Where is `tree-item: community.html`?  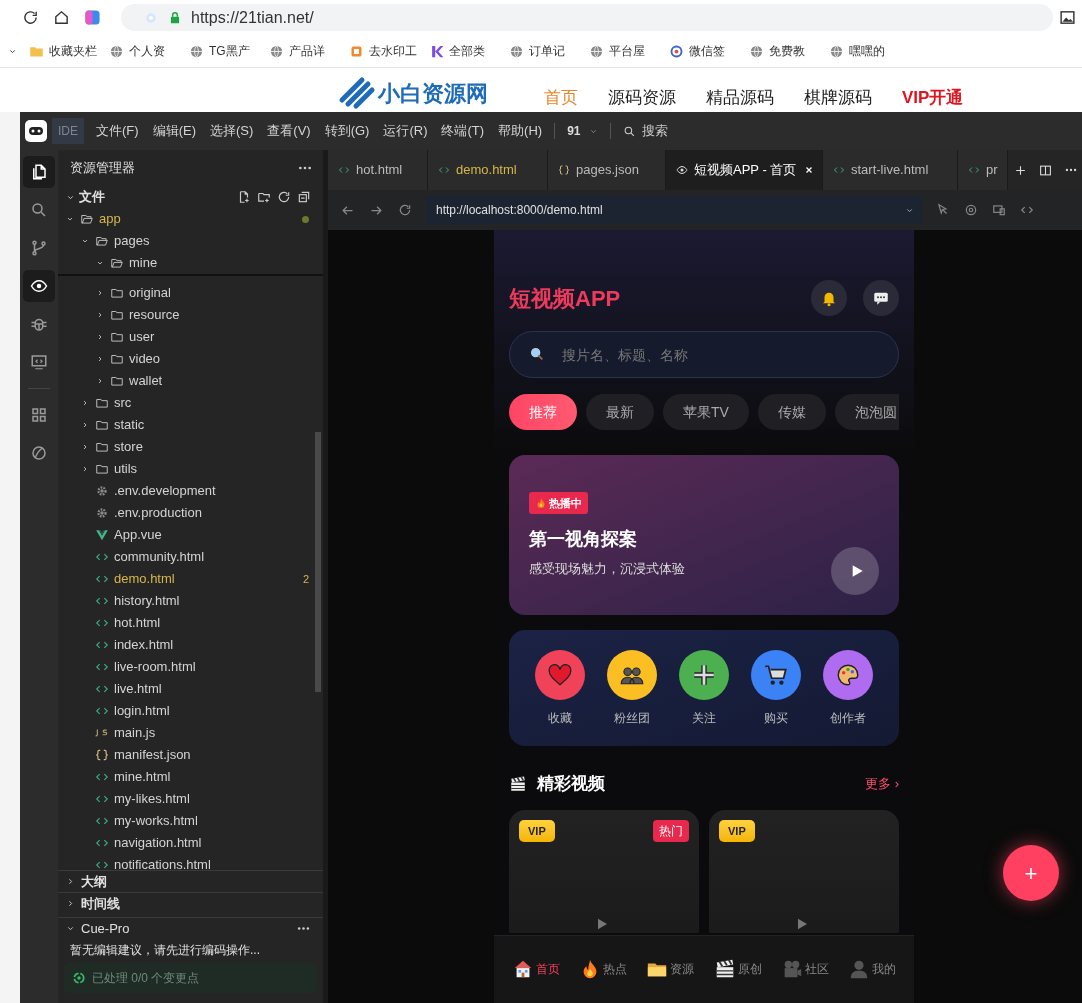
tree-item: community.html is located at coordinates (190, 557).